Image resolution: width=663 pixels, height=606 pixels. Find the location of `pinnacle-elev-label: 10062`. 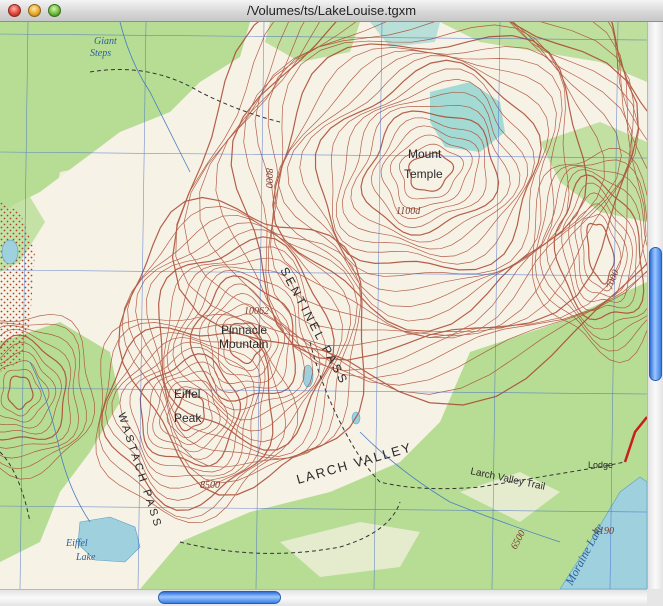

pinnacle-elev-label: 10062 is located at coordinates (256, 311).